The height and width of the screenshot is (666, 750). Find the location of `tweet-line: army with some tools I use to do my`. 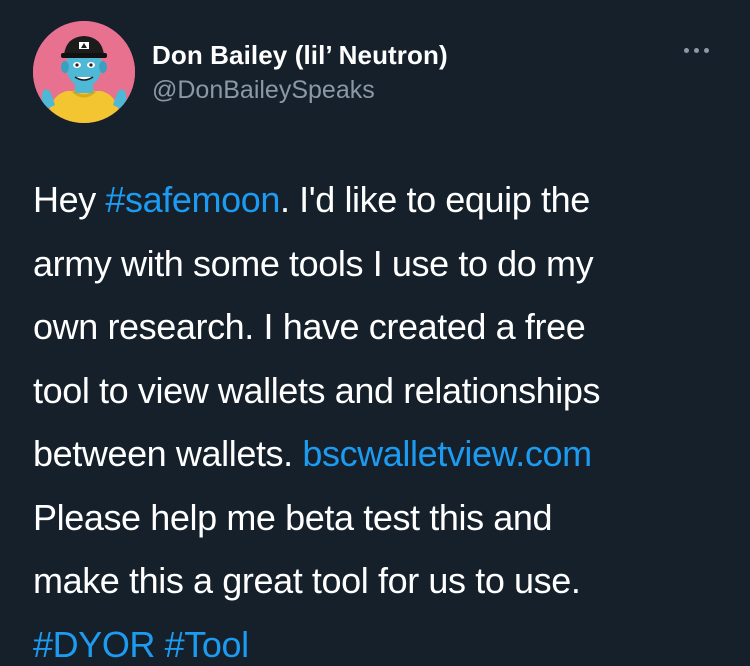

tweet-line: army with some tools I use to do my is located at coordinates (313, 263).